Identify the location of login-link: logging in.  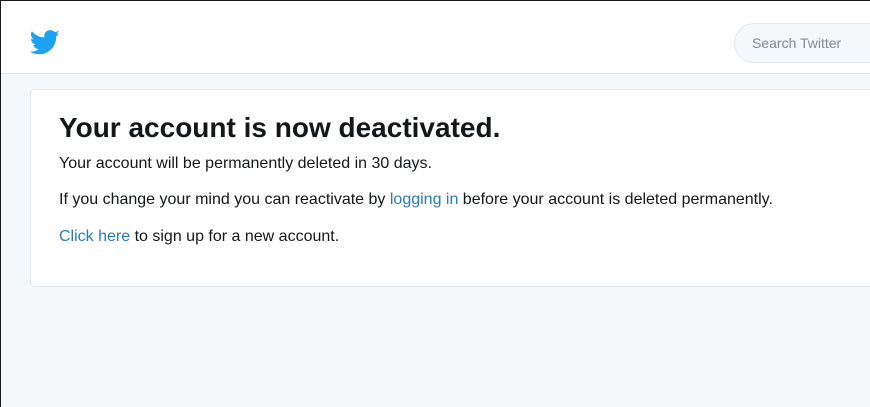
(424, 199).